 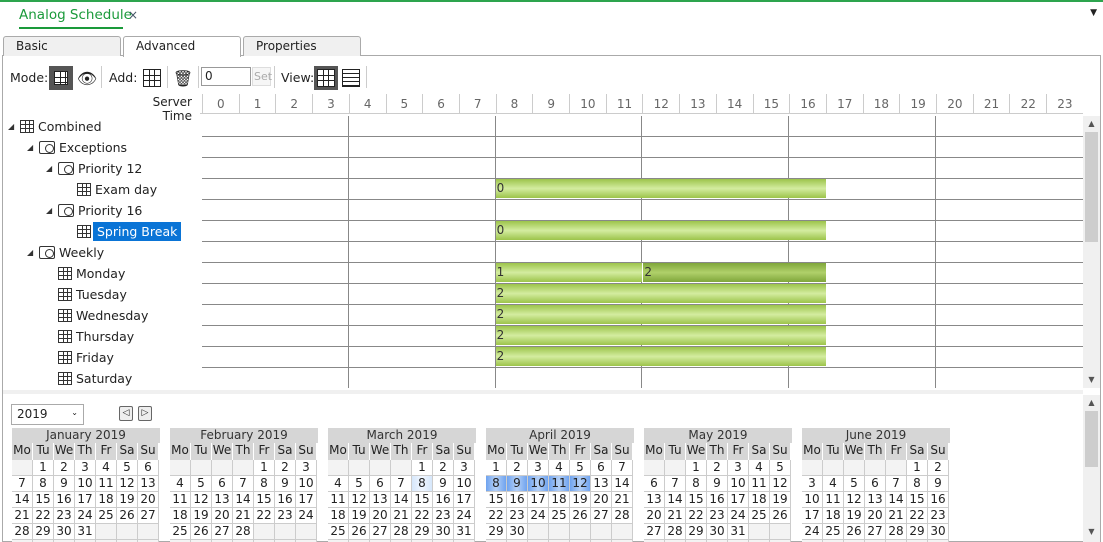 What do you see at coordinates (145, 413) in the screenshot?
I see `next-year-button: ▷` at bounding box center [145, 413].